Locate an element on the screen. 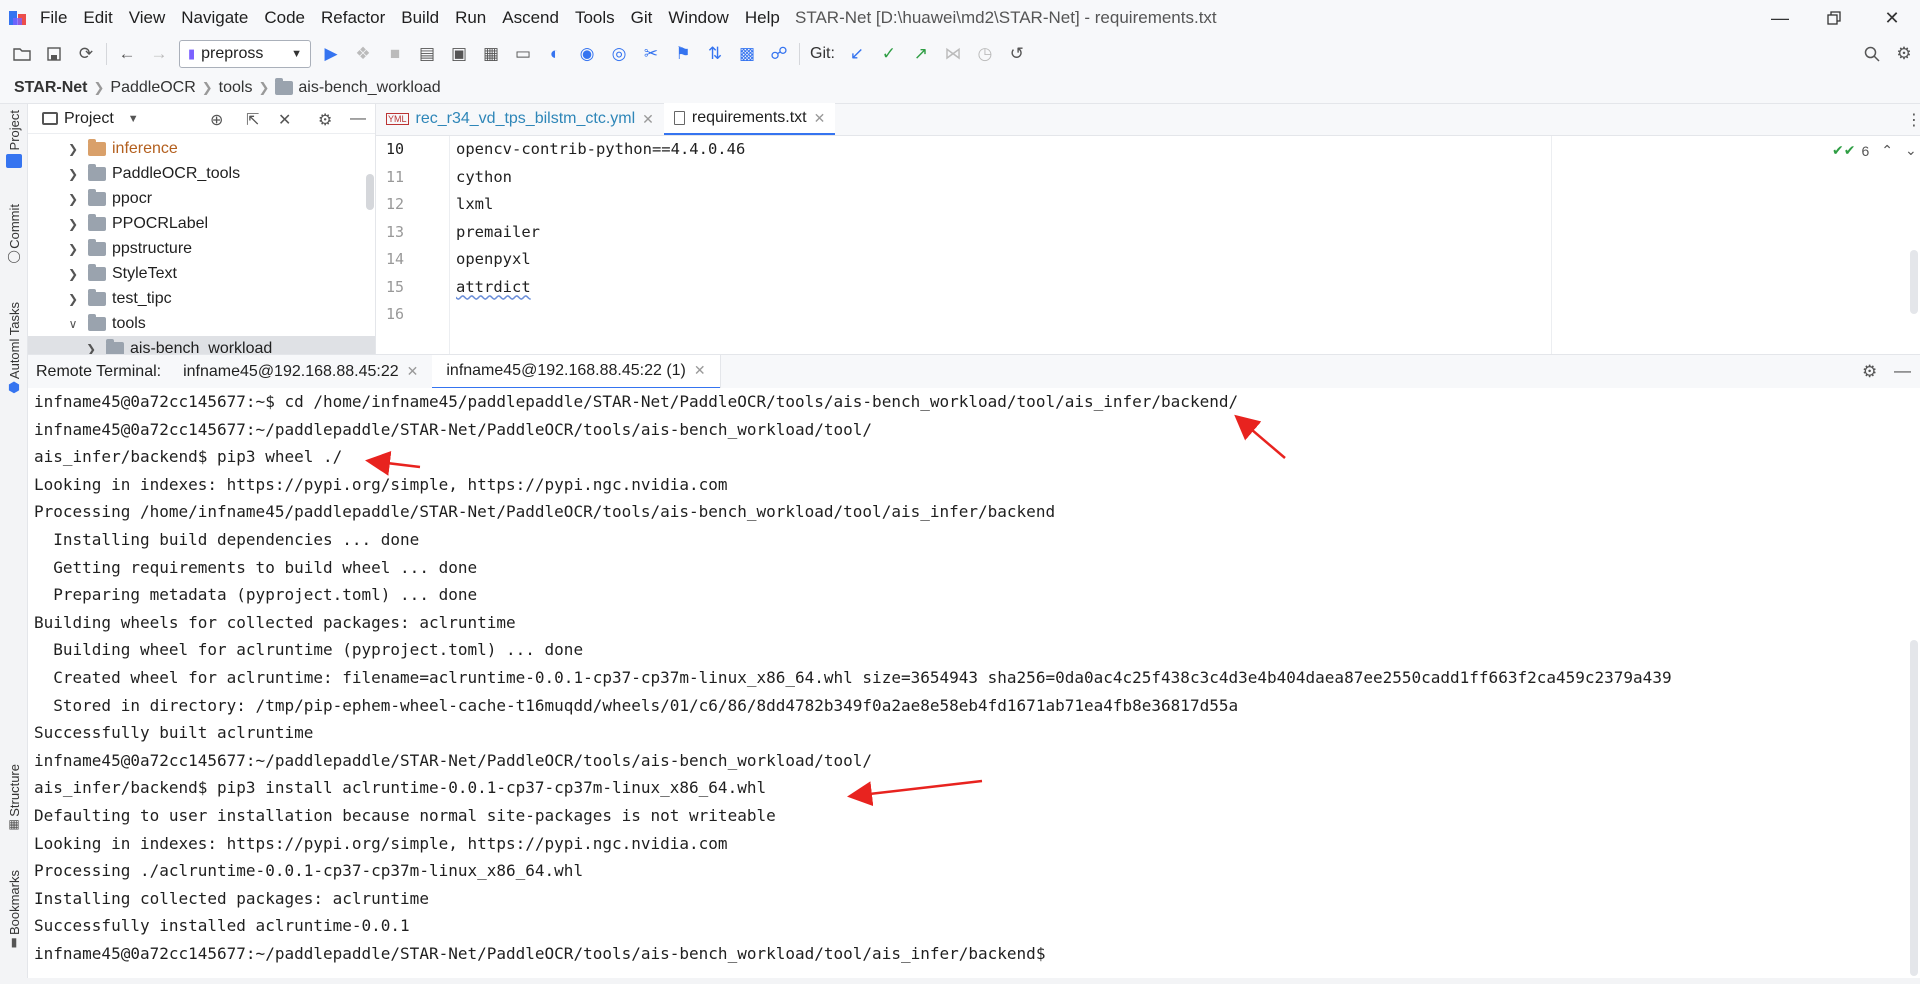  cut-tool-icon: ✂ is located at coordinates (651, 54).